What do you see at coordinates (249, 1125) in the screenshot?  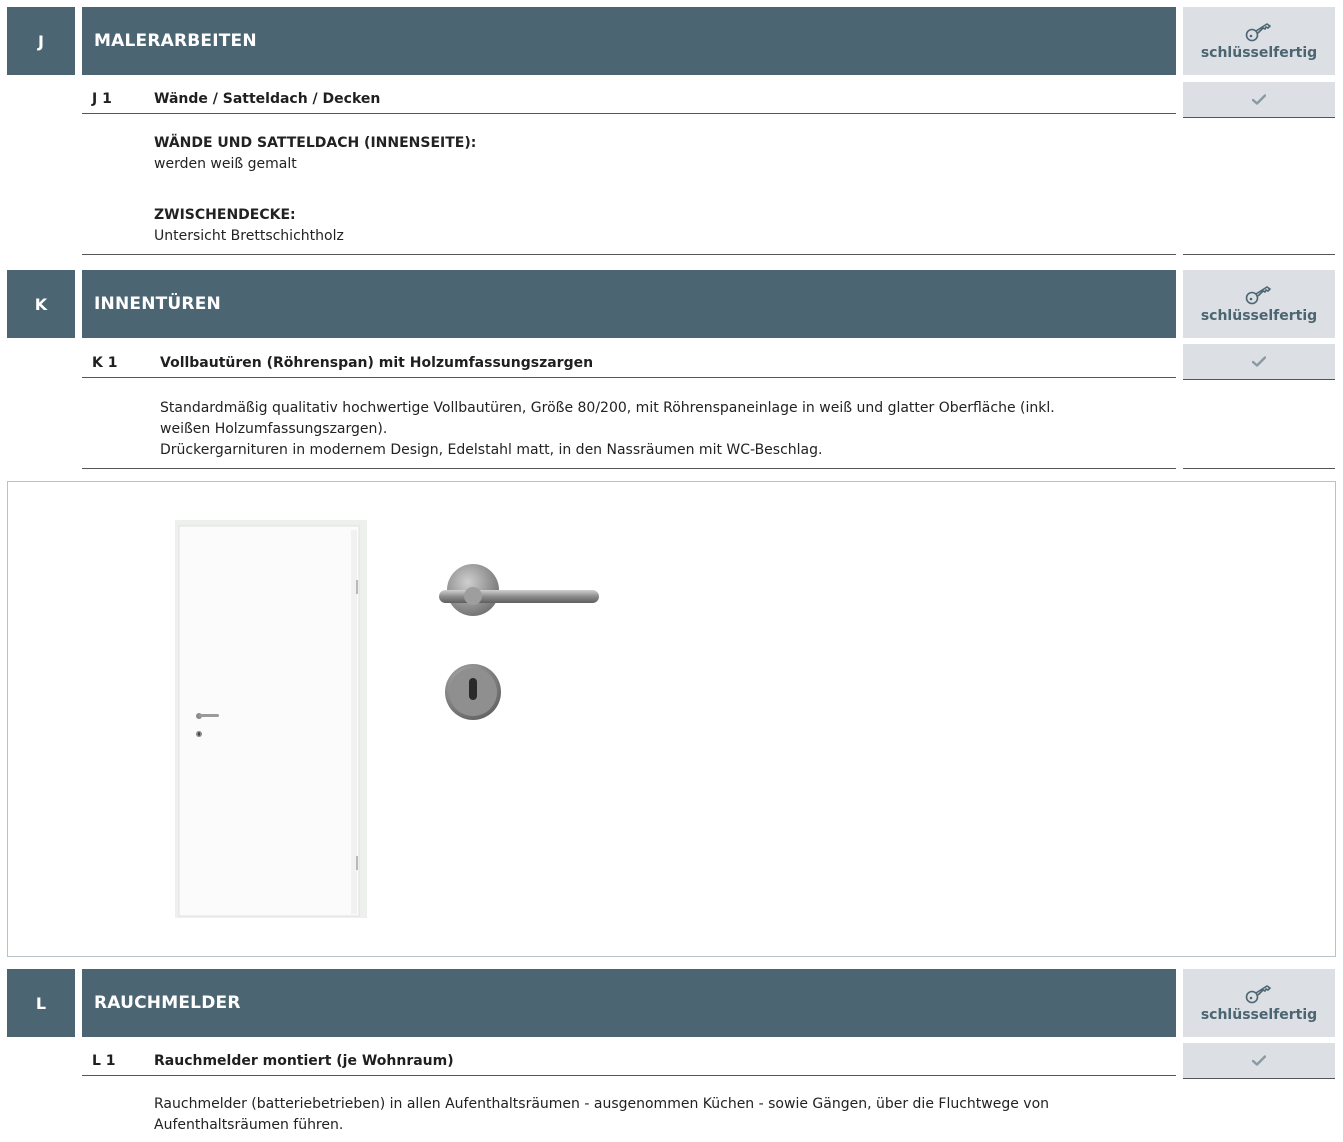 I see `text-line: Aufenthaltsräumen führen.` at bounding box center [249, 1125].